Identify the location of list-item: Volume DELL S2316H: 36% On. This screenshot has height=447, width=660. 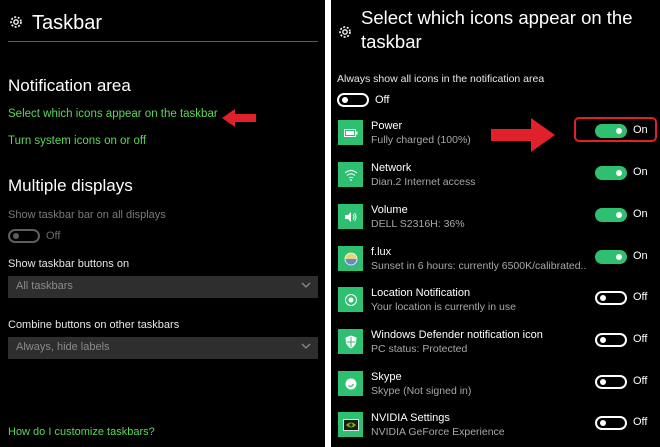
(495, 222).